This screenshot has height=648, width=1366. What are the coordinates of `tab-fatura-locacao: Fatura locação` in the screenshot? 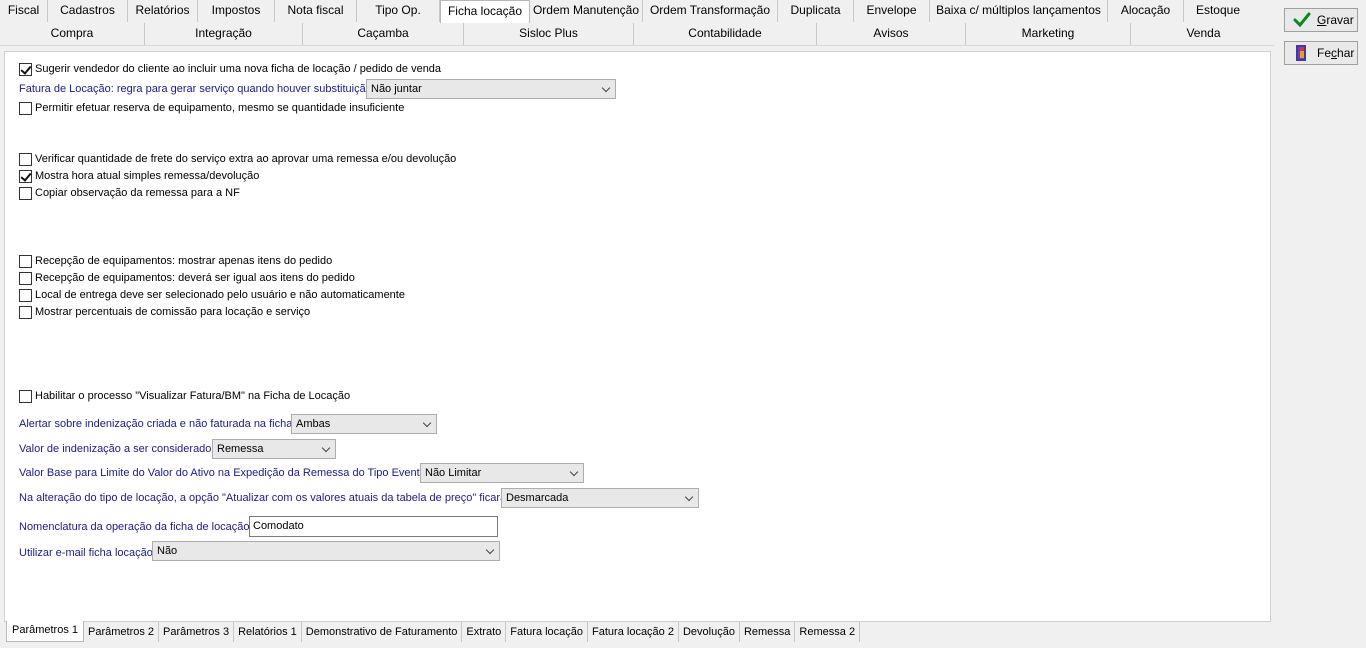 It's located at (547, 632).